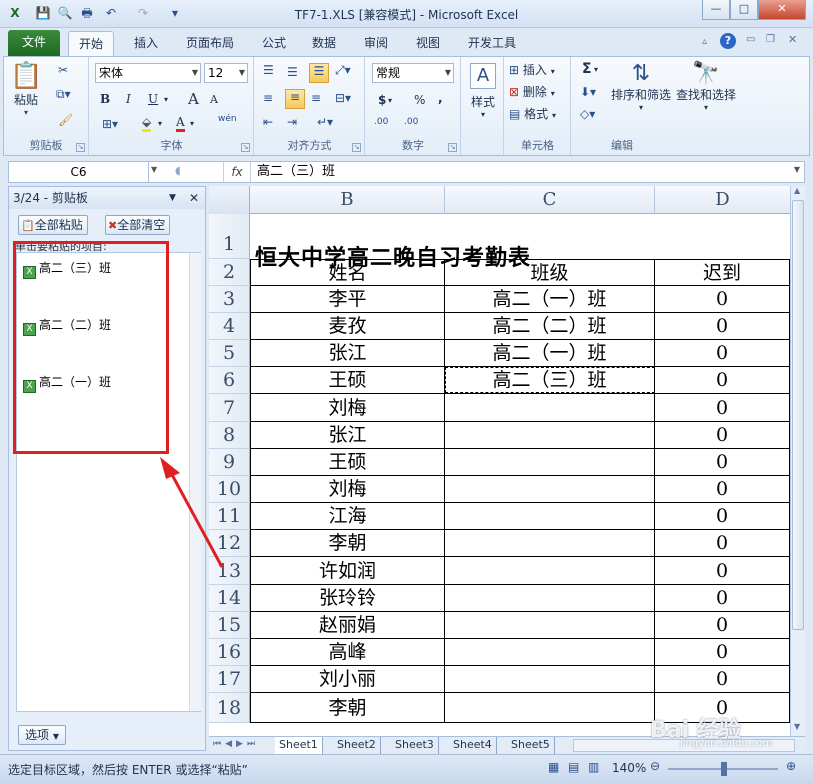  What do you see at coordinates (532, 113) in the screenshot?
I see `format-cells-button: ▤ 格式 ▾` at bounding box center [532, 113].